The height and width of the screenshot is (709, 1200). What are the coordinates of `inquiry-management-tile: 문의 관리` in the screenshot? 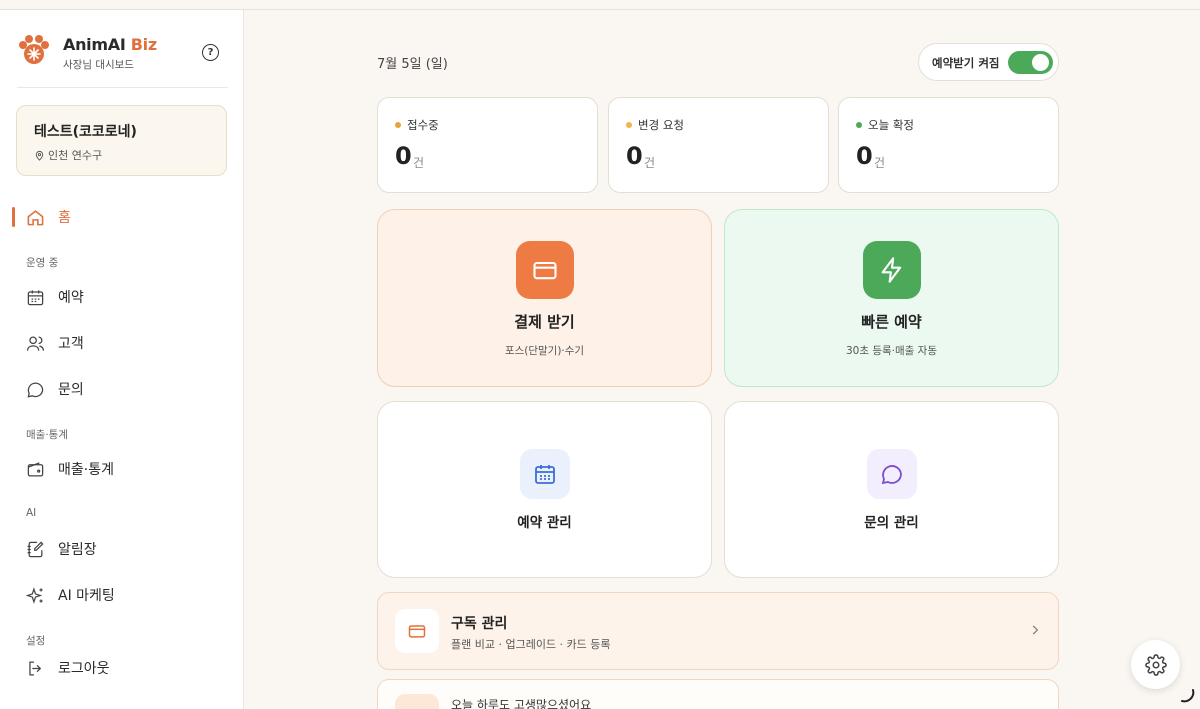 It's located at (891, 489).